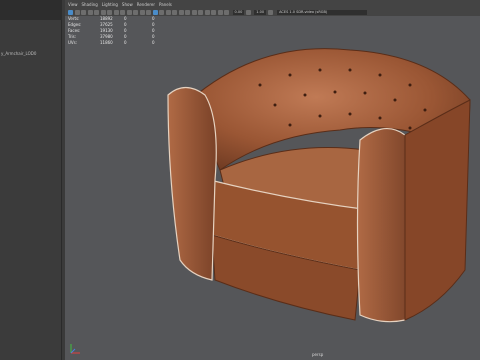 The image size is (480, 360). What do you see at coordinates (385, 225) in the screenshot?
I see `right-armrest` at bounding box center [385, 225].